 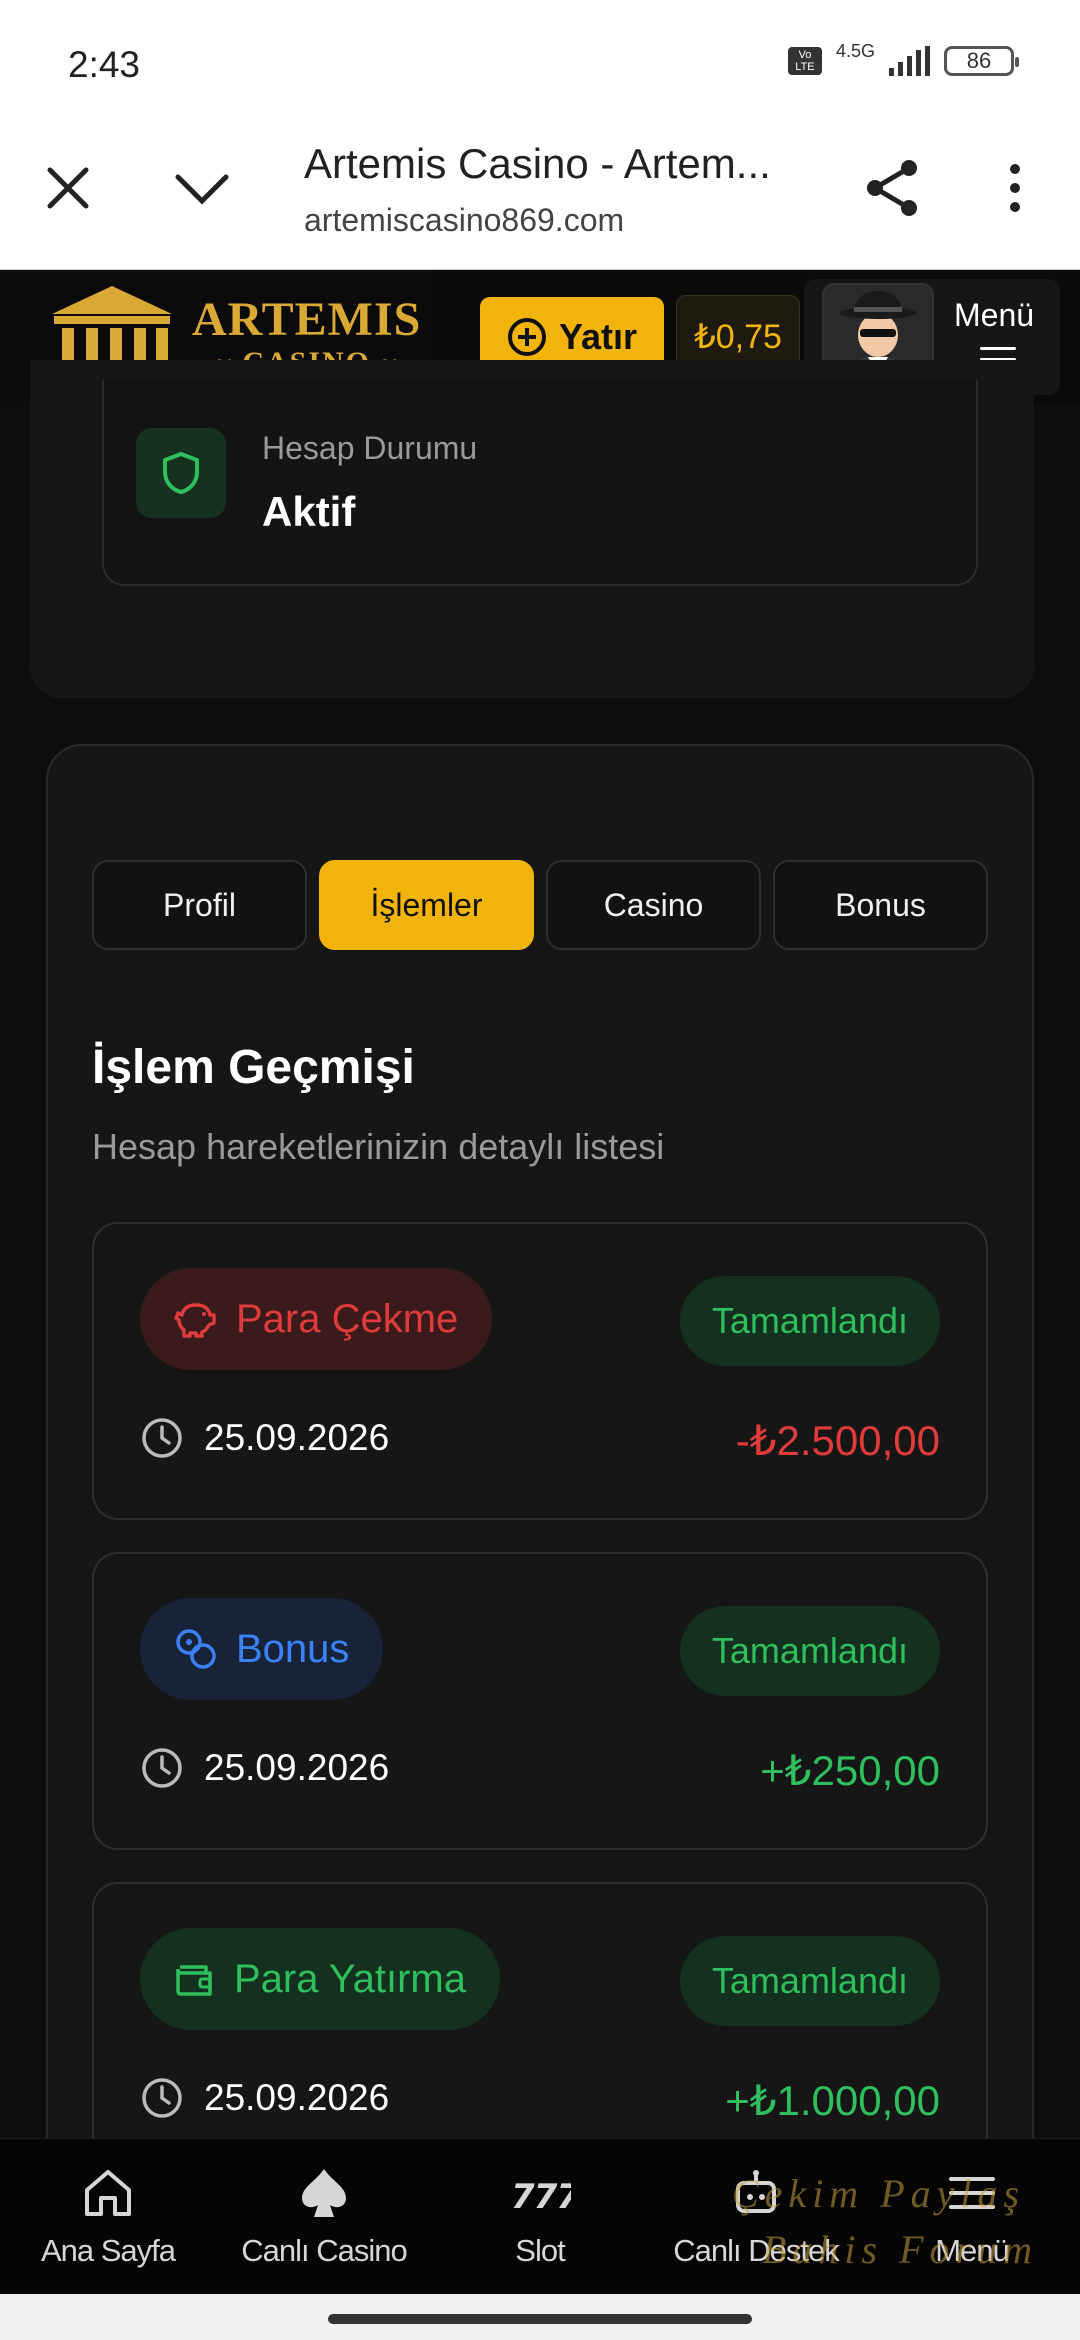 I want to click on section-subtitle: Hesap hareketlerinizin detaylı listesi, so click(x=378, y=1146).